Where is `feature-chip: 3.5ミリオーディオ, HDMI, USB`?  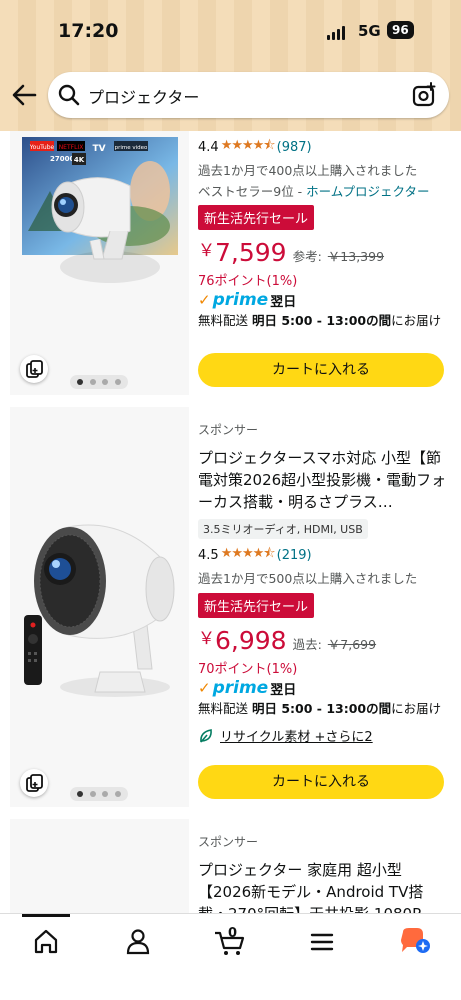 feature-chip: 3.5ミリオーディオ, HDMI, USB is located at coordinates (283, 529).